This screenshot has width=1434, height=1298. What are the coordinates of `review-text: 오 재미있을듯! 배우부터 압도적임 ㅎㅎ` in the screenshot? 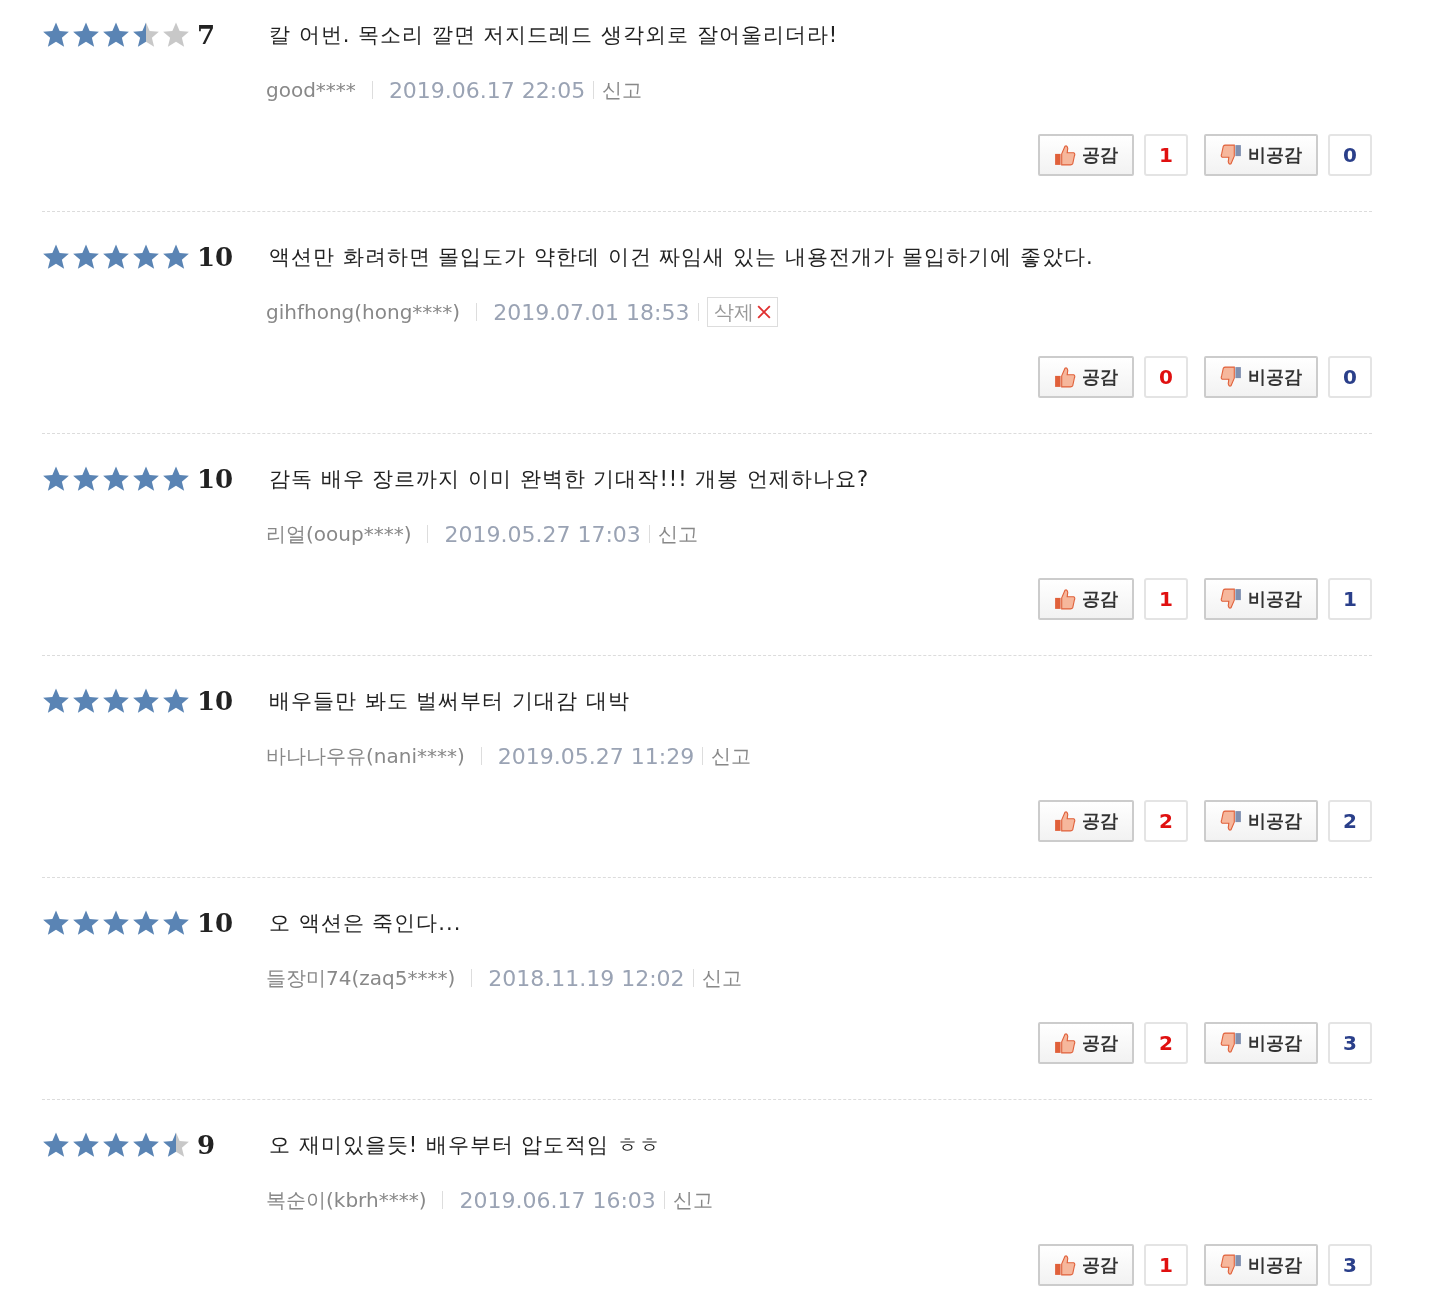 It's located at (465, 1145).